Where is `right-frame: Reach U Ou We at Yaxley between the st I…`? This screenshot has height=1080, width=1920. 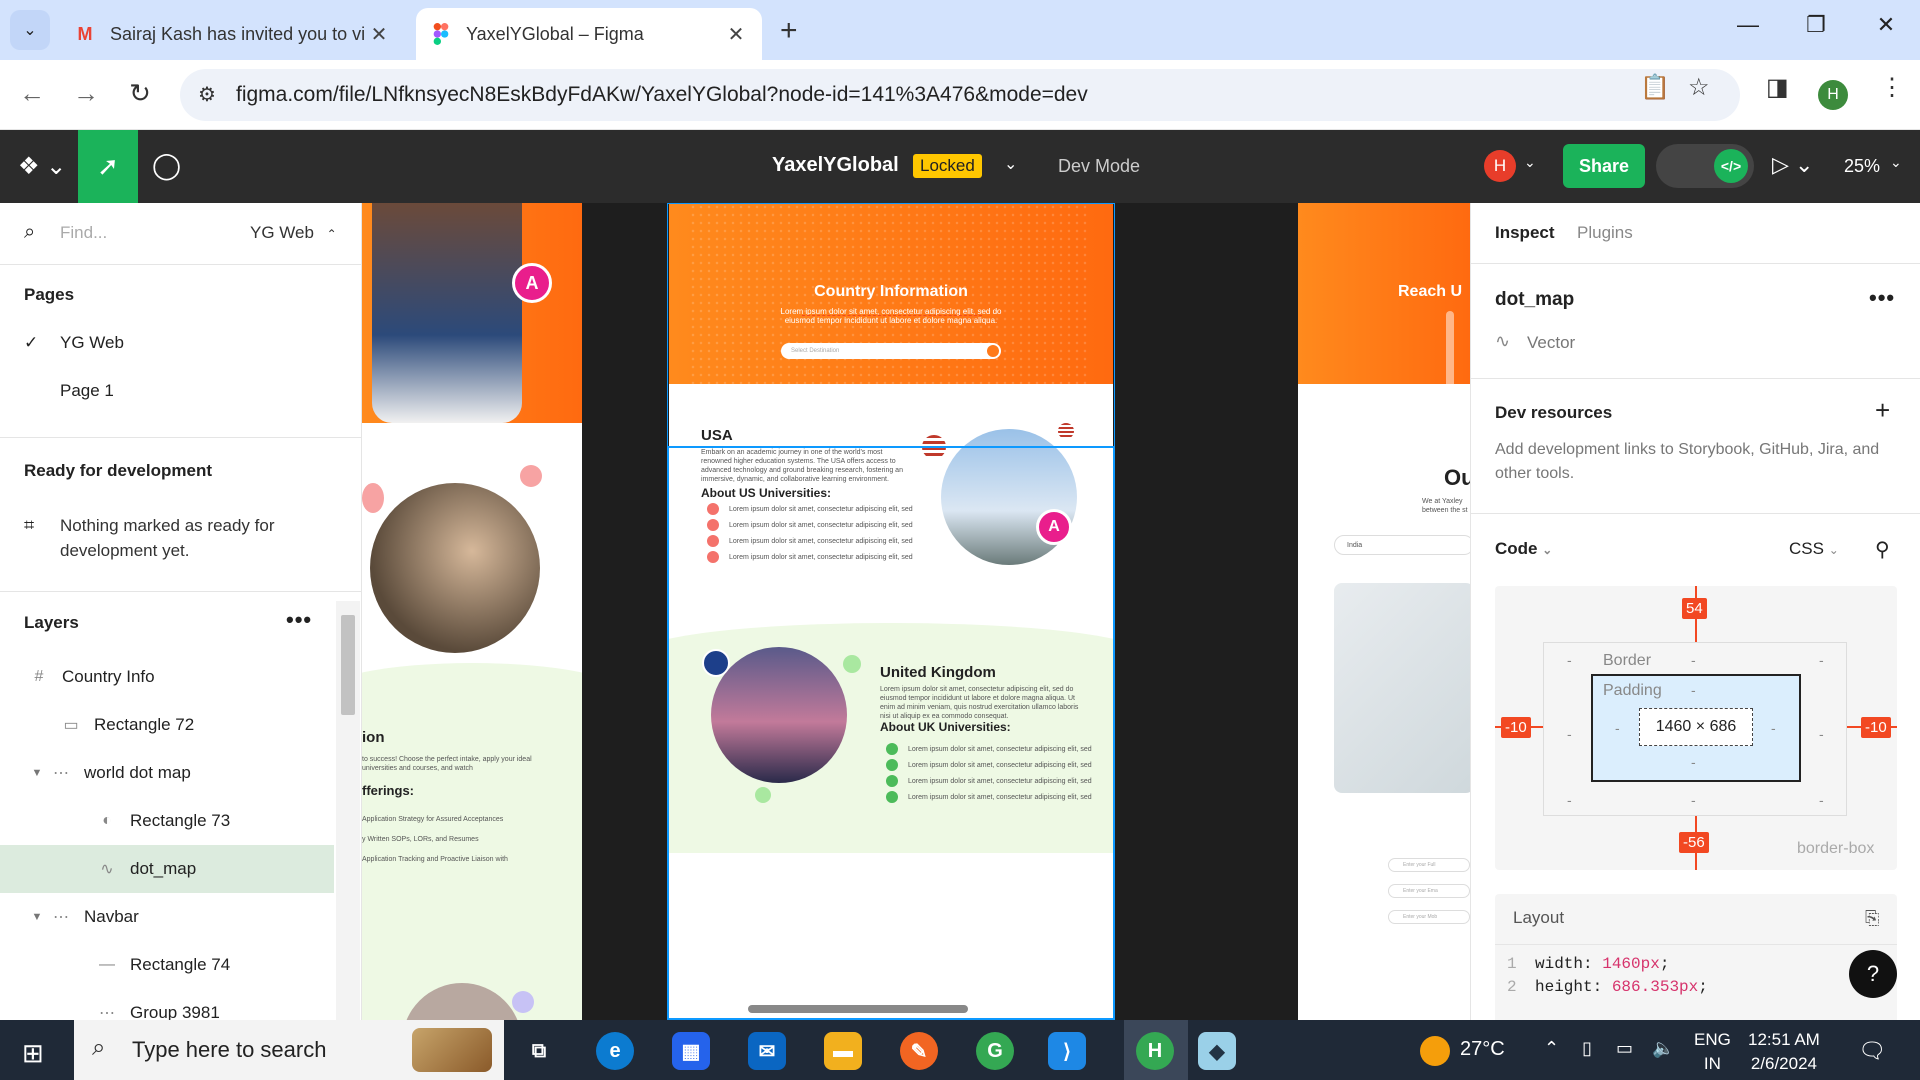 right-frame: Reach U Ou We at Yaxley between the st I… is located at coordinates (1384, 611).